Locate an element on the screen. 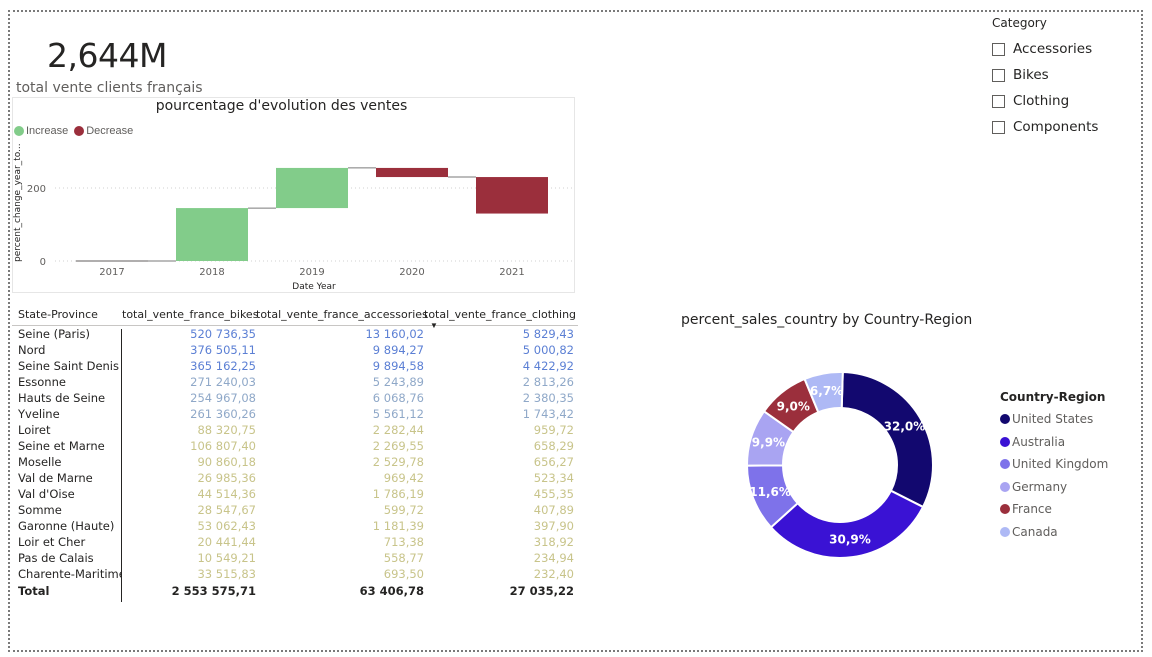 The height and width of the screenshot is (657, 1152). cell-value: 5 561,12 is located at coordinates (398, 414).